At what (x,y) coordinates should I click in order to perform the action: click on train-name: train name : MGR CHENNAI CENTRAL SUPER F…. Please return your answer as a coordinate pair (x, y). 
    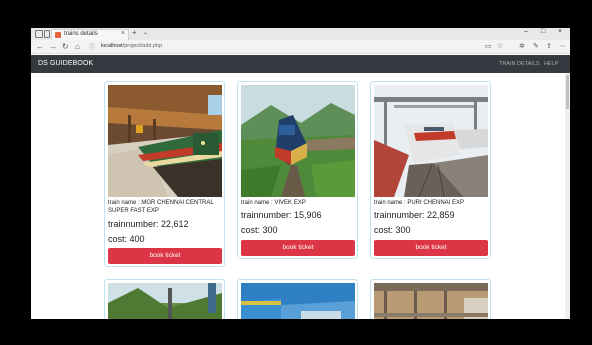
    Looking at the image, I should click on (161, 207).